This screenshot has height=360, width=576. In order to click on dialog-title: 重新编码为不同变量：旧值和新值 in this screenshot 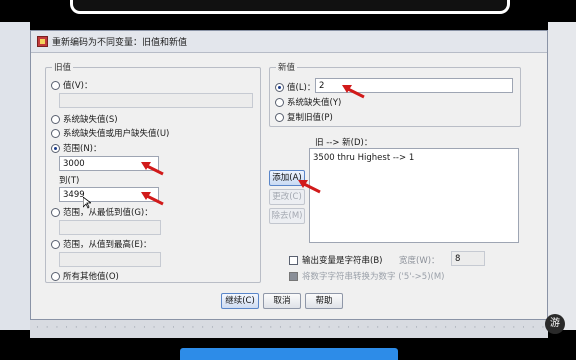, I will do `click(120, 43)`.